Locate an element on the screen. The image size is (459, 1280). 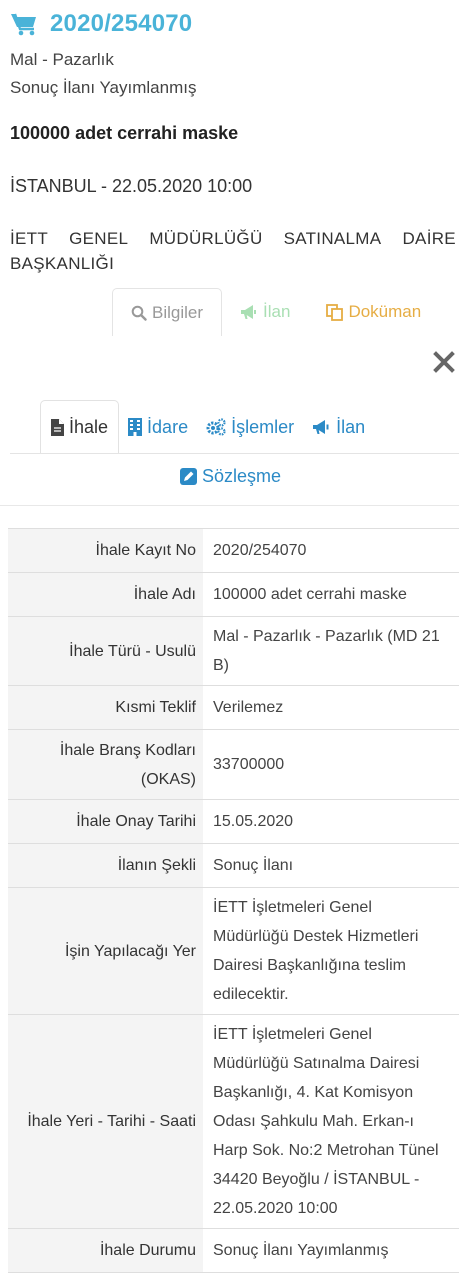
table-row: İhale Branş Kodları (OKAS) 33700000 is located at coordinates (233, 765).